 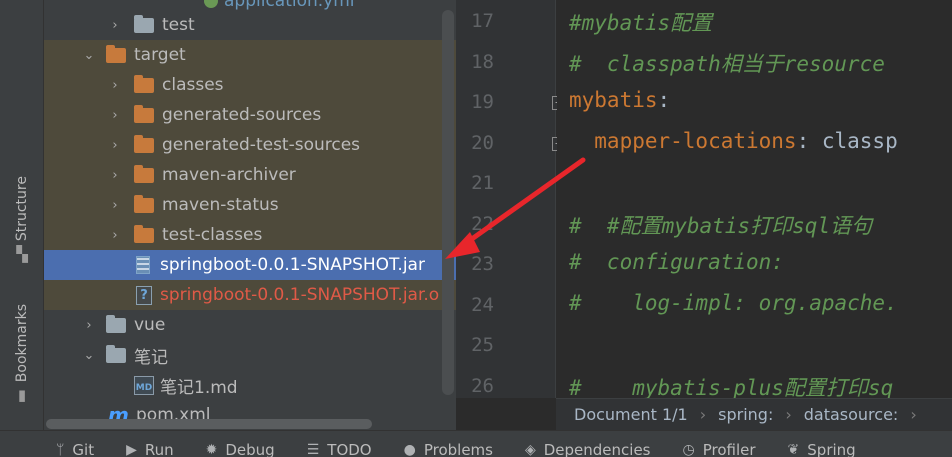 I want to click on tree-row-test-classes: › test-classes, so click(x=250, y=235).